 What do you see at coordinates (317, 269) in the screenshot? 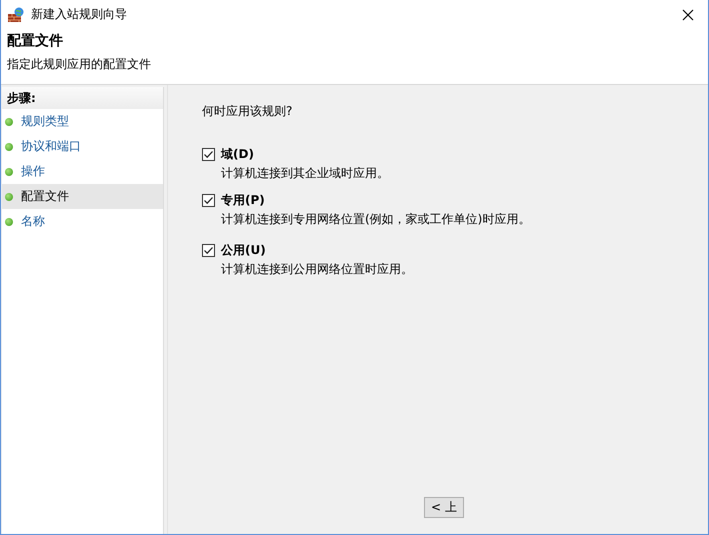
I see `option-description: 计算机连接到公用网络位置时应用。` at bounding box center [317, 269].